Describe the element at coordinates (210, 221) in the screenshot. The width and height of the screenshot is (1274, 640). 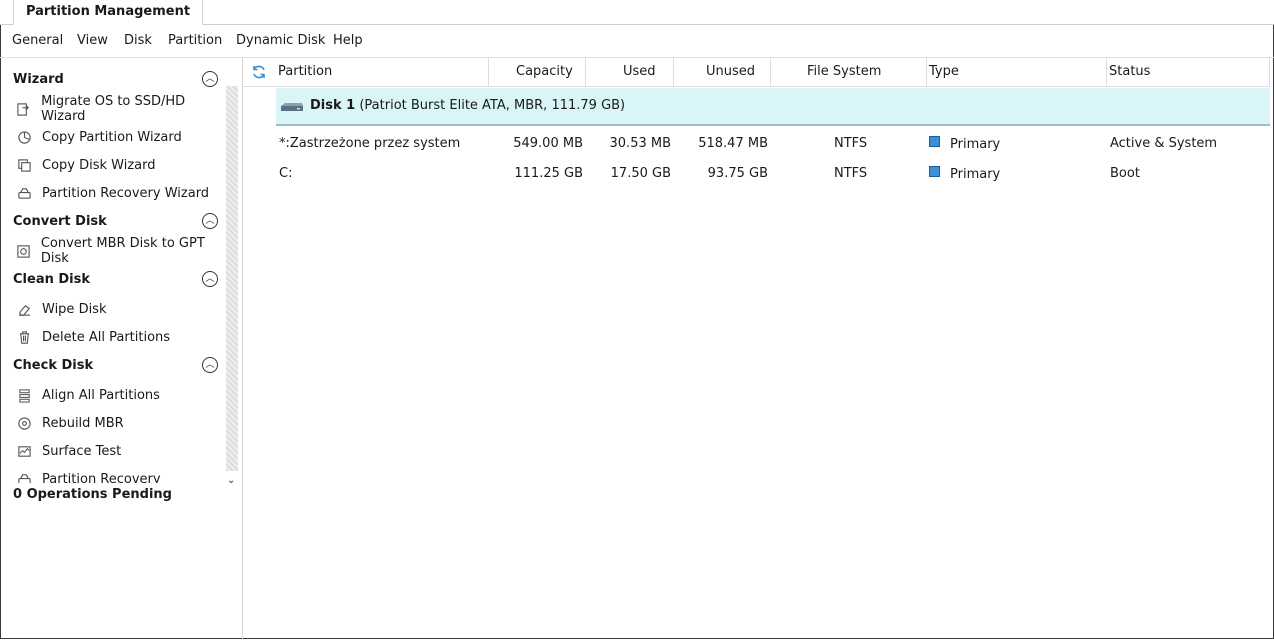
I see `collapse-convert-disk-icon: ︿` at that location.